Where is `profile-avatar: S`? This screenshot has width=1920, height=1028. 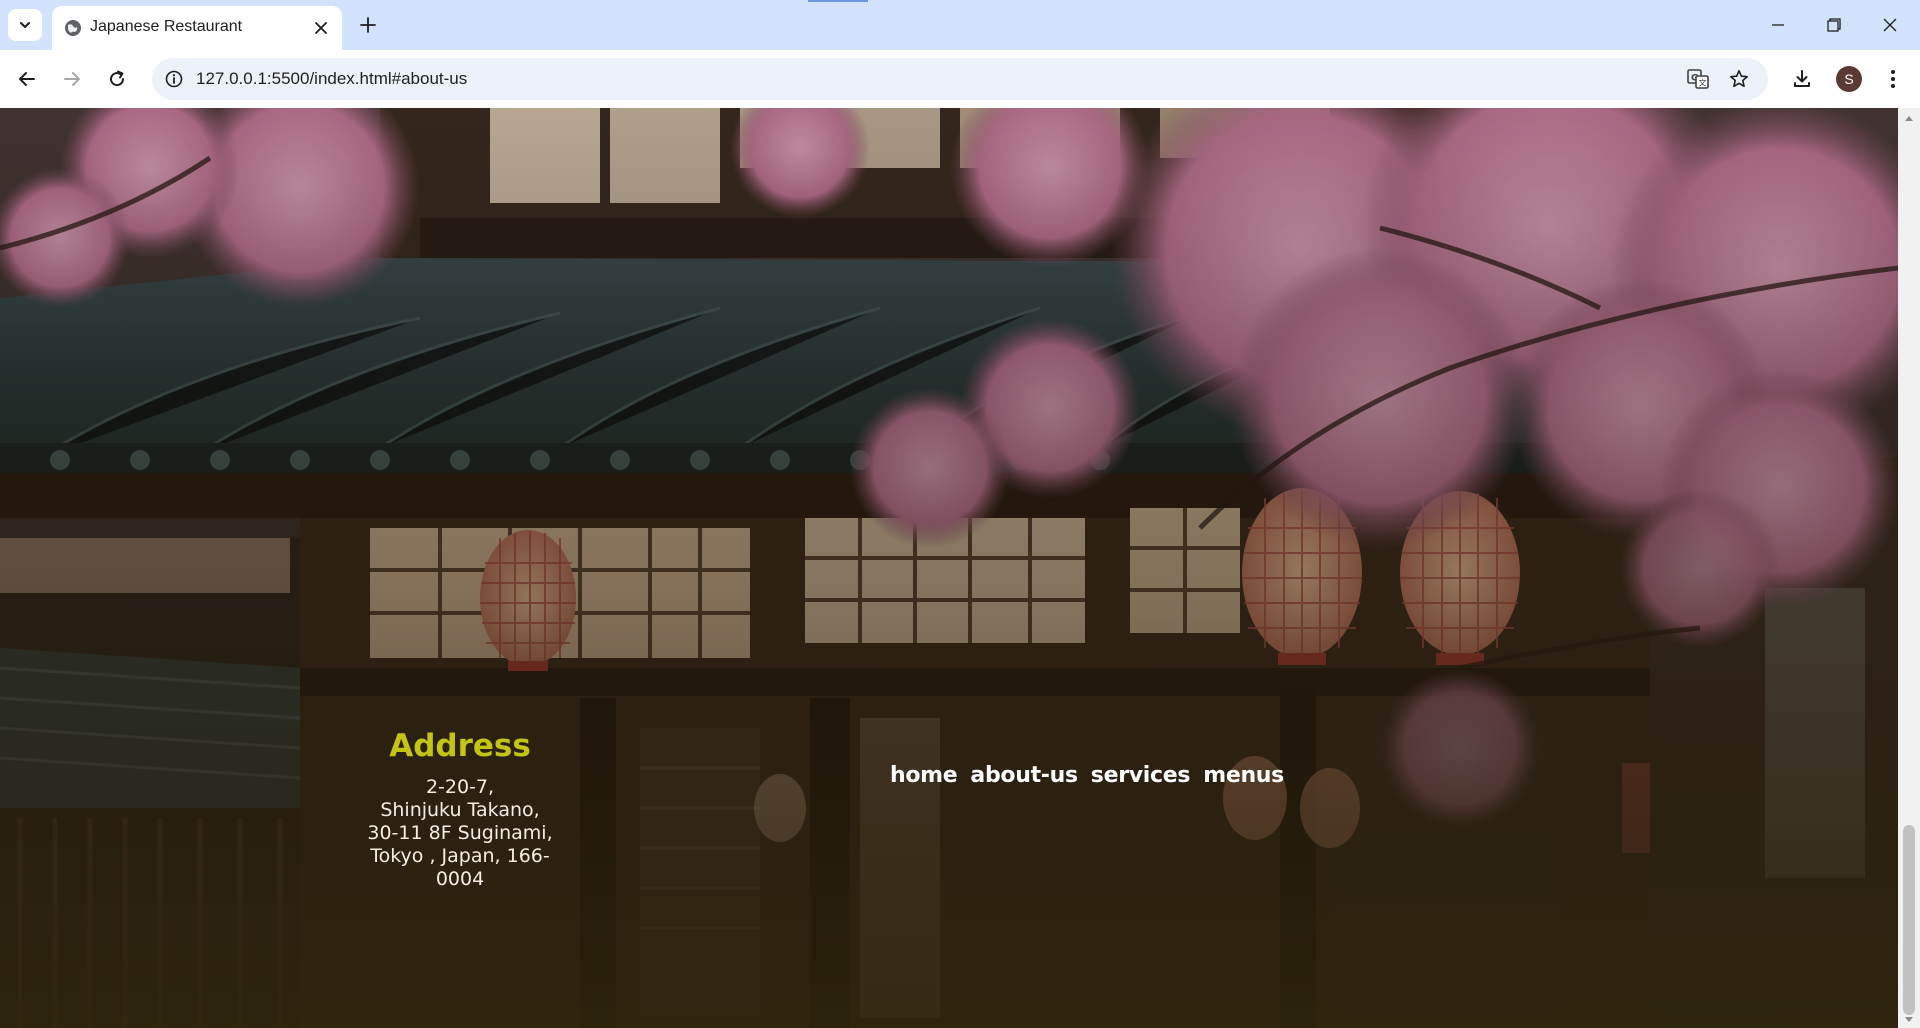 profile-avatar: S is located at coordinates (1849, 79).